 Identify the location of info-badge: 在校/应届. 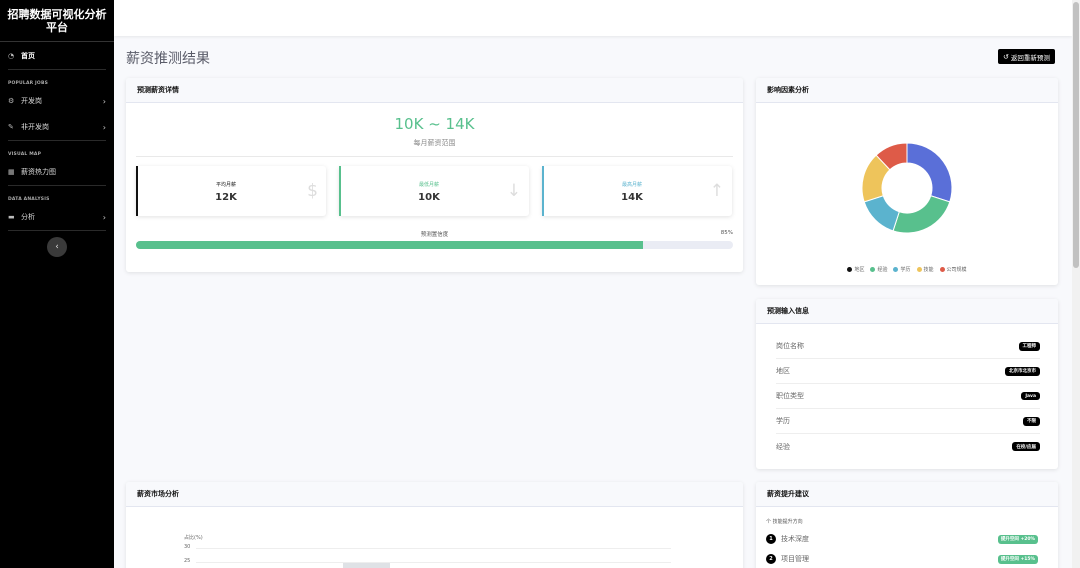
(1026, 446).